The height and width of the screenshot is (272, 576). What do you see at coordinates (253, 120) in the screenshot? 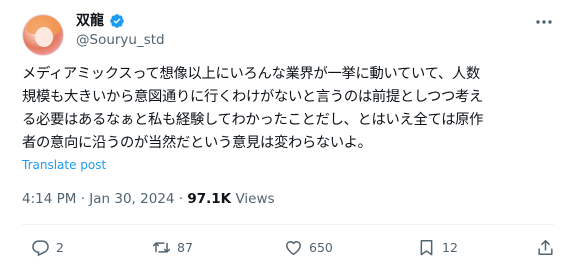
I see `tweet-text-line: る必要はあるなぁと私も経験してわかったことだし、とはいえ全ては原作` at bounding box center [253, 120].